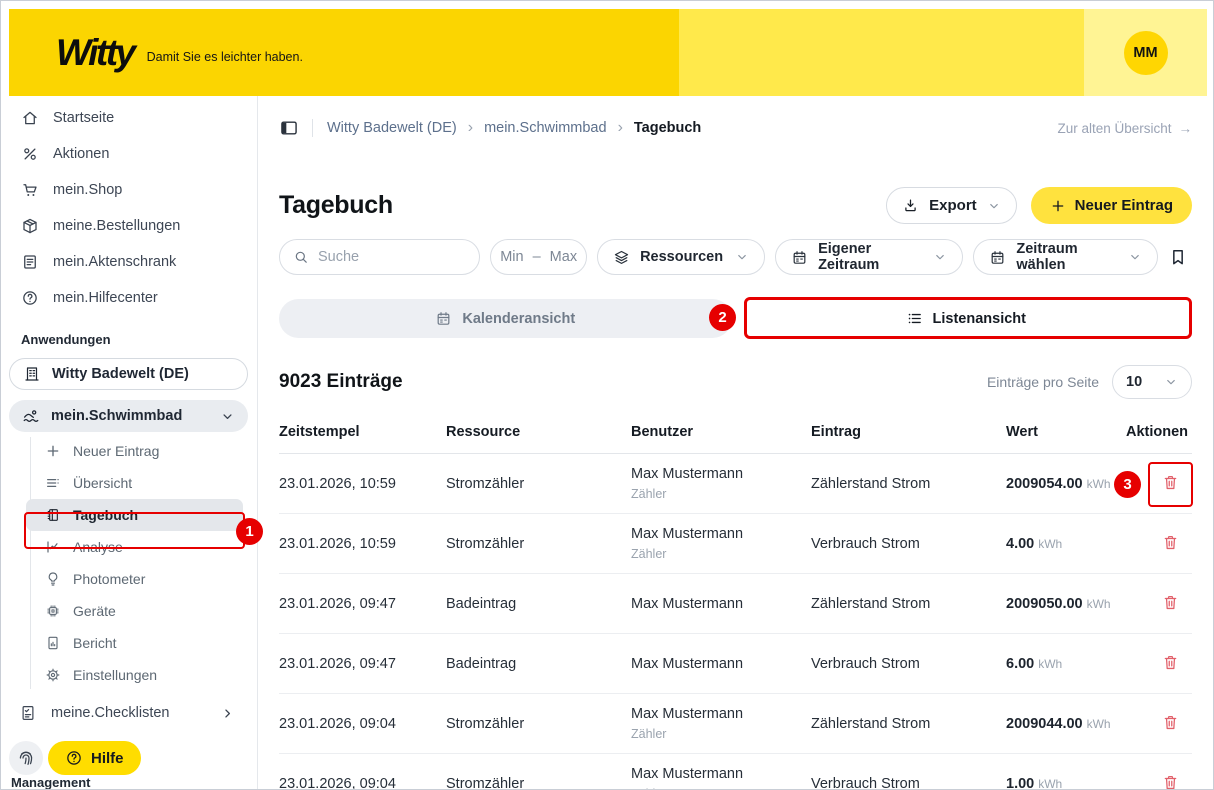 This screenshot has height=790, width=1214. What do you see at coordinates (129, 154) in the screenshot?
I see `sidebar-item-aktionen: Aktionen` at bounding box center [129, 154].